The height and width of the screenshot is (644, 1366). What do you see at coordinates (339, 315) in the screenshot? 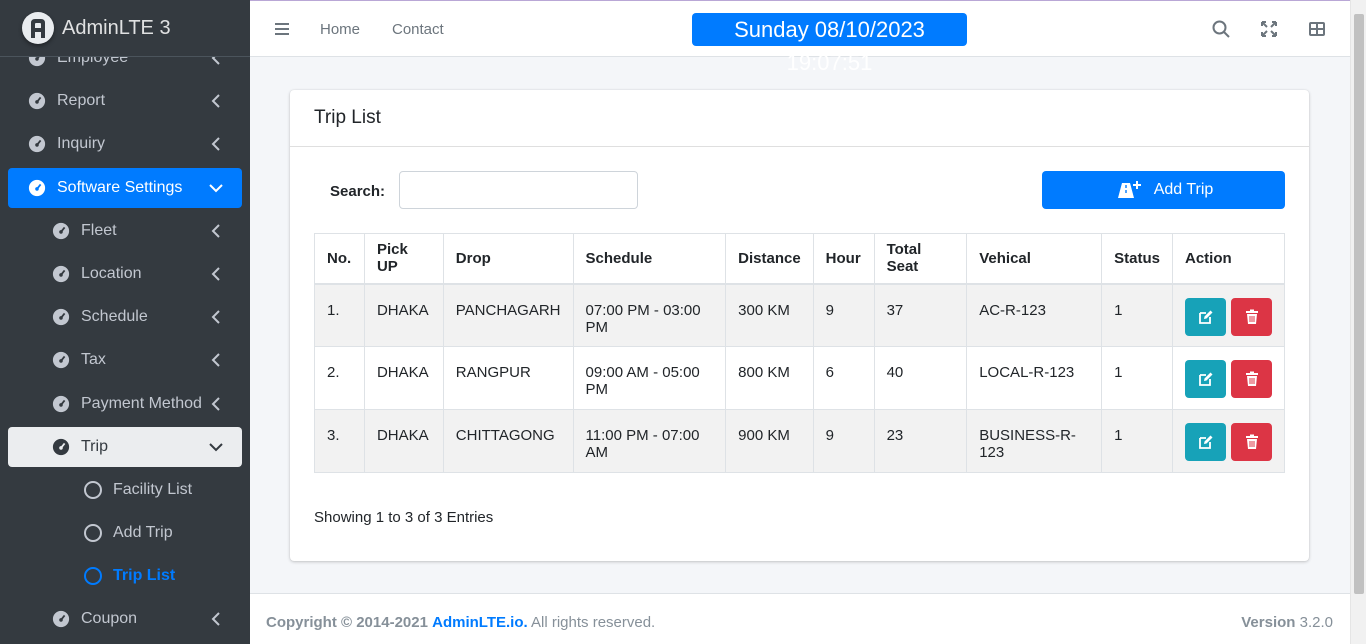
I see `cell-no: 1.` at bounding box center [339, 315].